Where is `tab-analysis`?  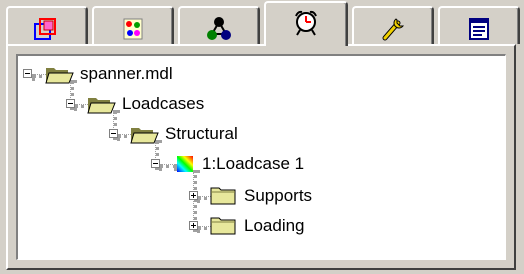 tab-analysis is located at coordinates (306, 23).